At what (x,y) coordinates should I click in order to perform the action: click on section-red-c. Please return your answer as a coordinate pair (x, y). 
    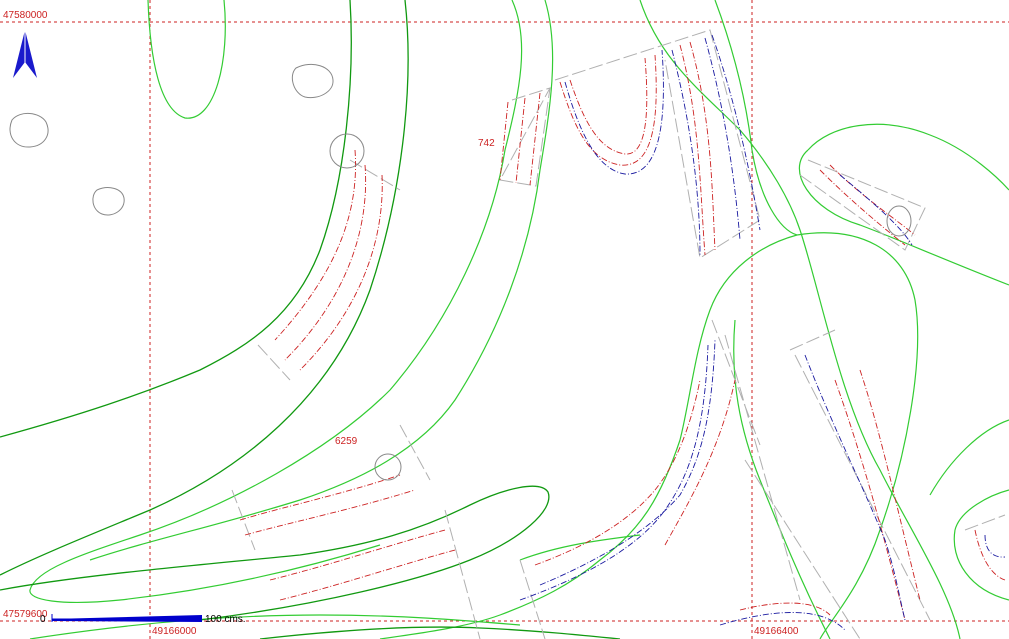
    Looking at the image, I should click on (535, 139).